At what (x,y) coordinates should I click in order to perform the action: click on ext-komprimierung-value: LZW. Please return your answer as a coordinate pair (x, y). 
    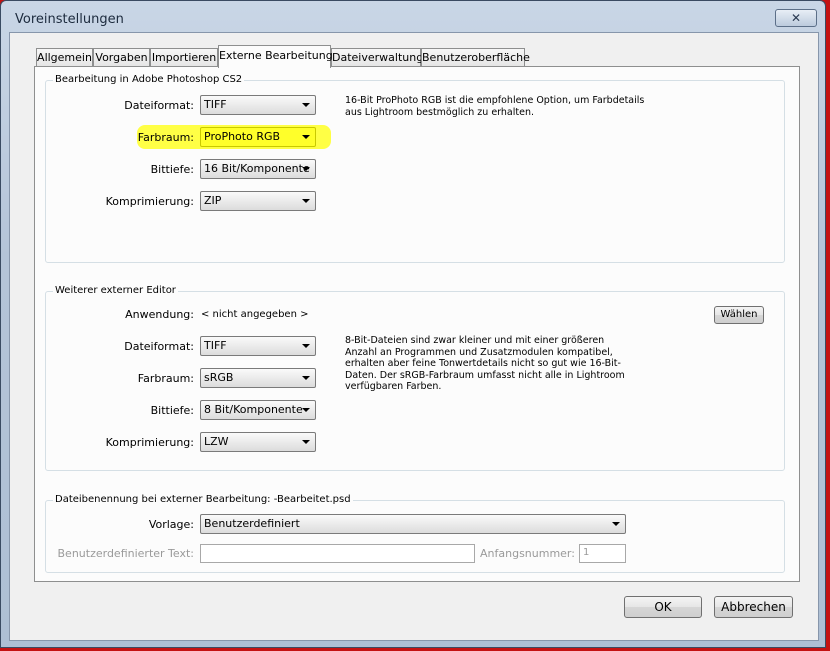
    Looking at the image, I should click on (216, 441).